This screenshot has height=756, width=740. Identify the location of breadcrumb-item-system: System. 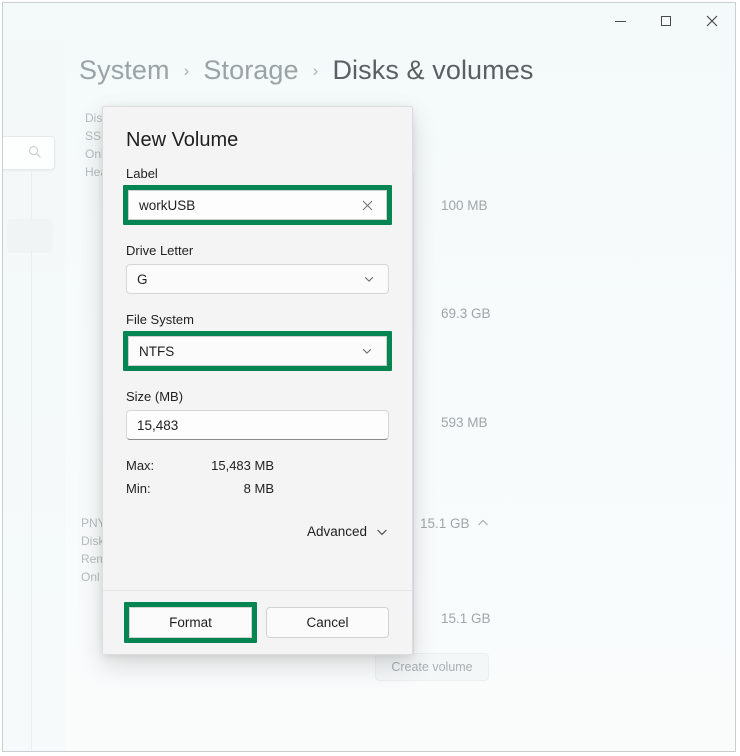
(124, 70).